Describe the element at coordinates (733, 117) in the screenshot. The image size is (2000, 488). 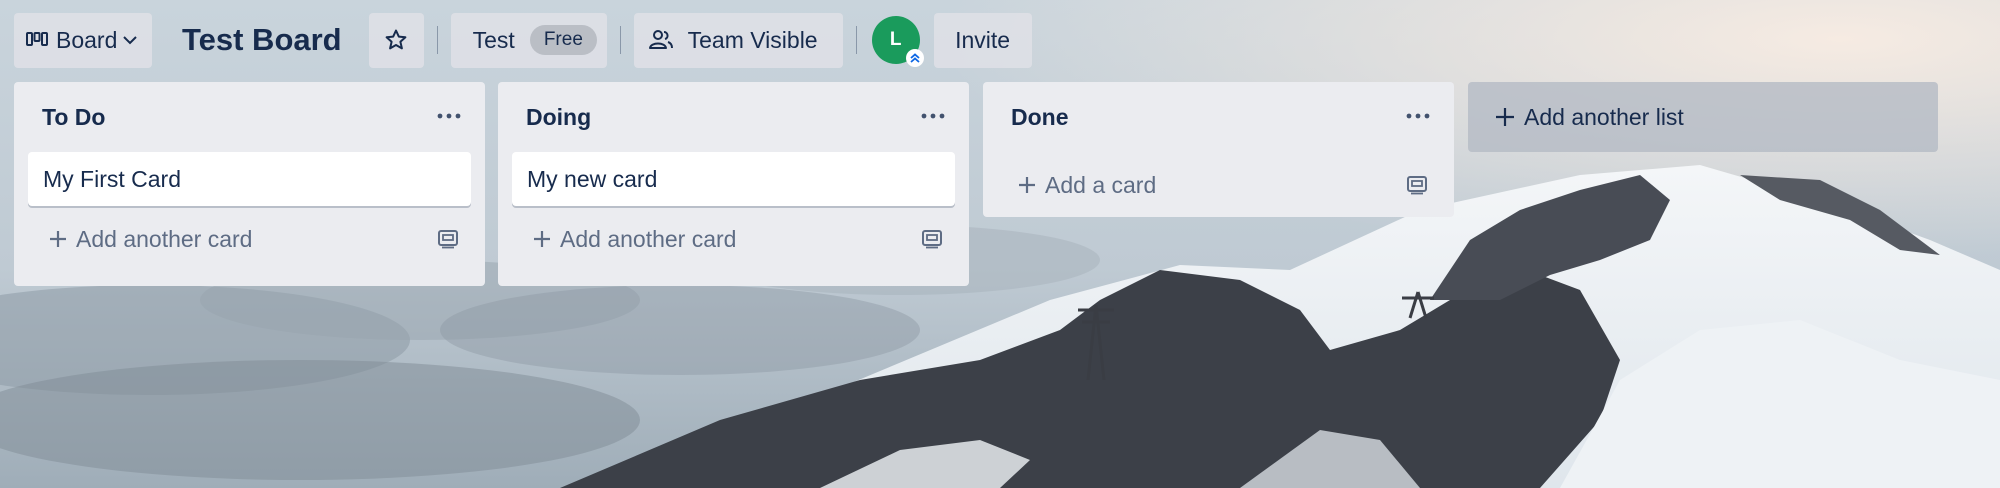
I see `list-header: Doing` at that location.